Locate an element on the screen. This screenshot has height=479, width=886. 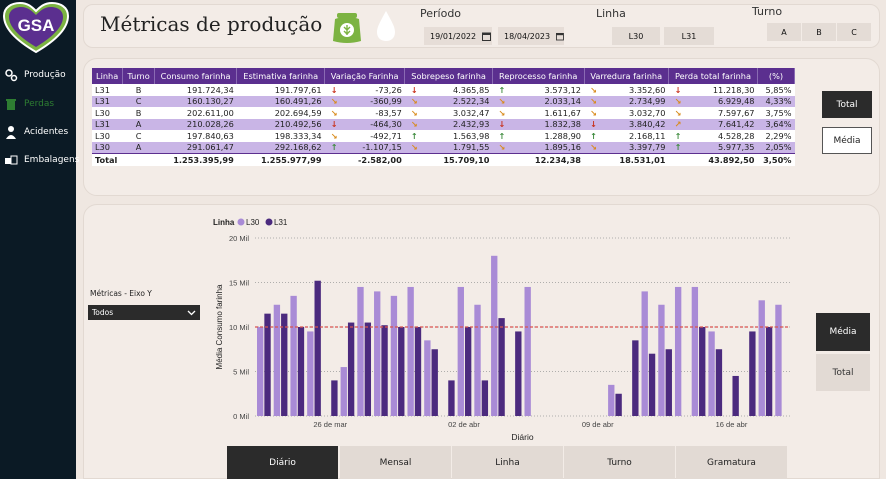
table-cell: C is located at coordinates (138, 136).